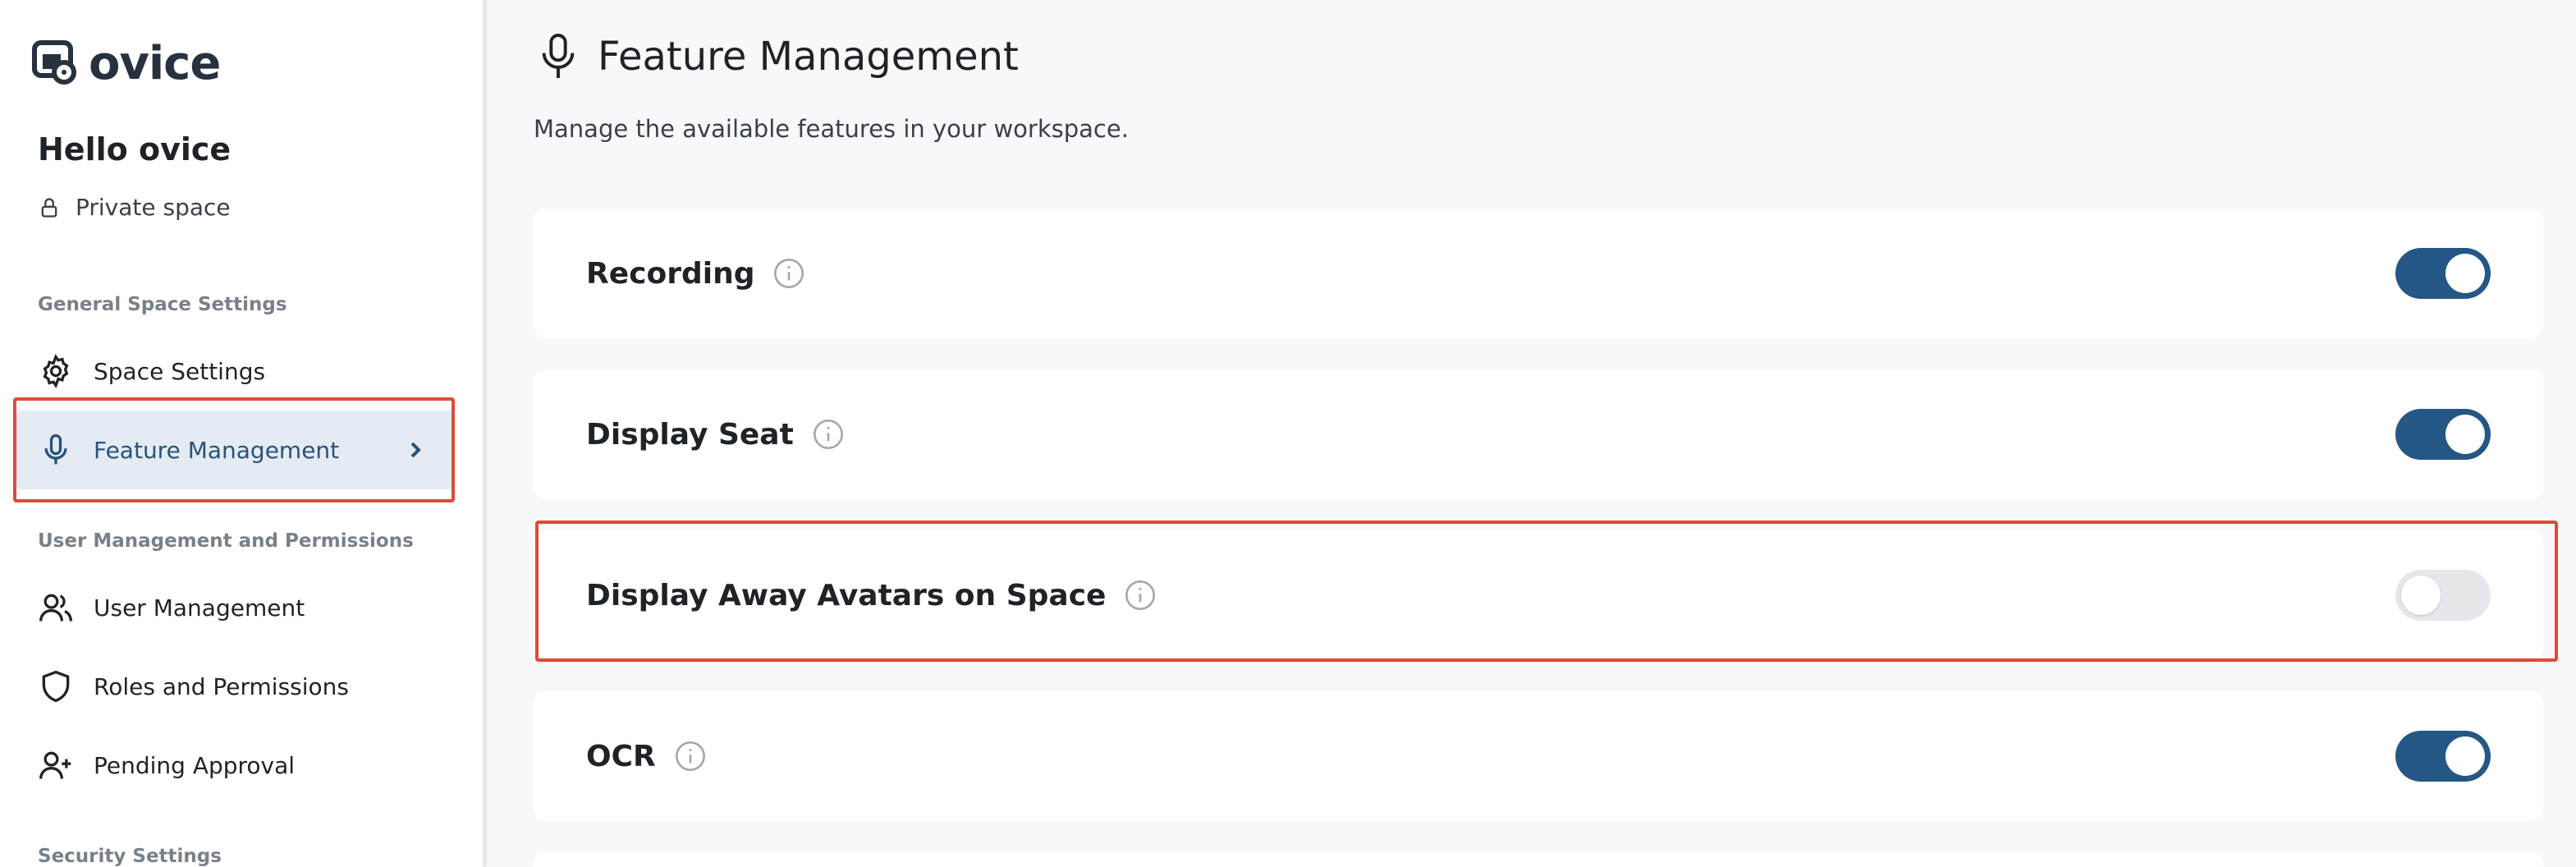 This screenshot has height=867, width=2576. I want to click on page-title: Feature Management, so click(778, 57).